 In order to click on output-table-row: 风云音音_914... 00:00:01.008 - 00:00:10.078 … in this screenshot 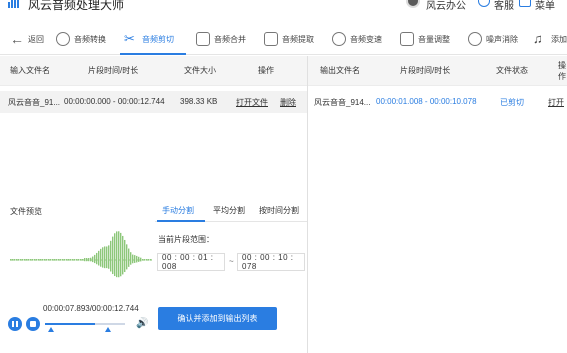, I will do `click(437, 102)`.